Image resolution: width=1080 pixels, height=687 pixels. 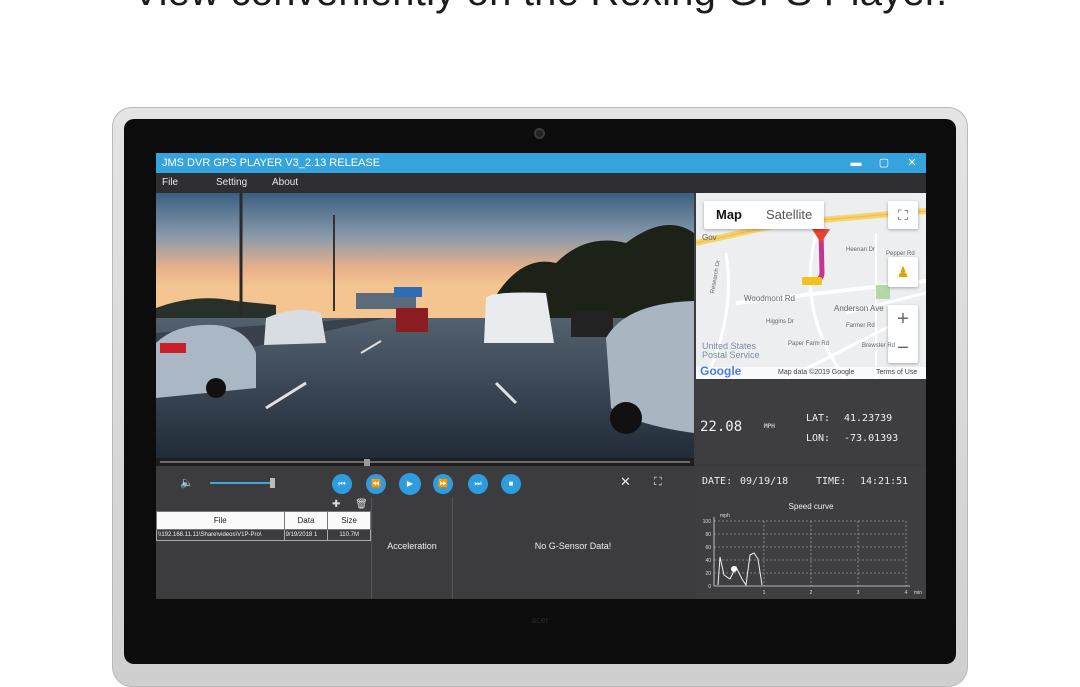 What do you see at coordinates (540, 620) in the screenshot?
I see `laptop-brand: acer` at bounding box center [540, 620].